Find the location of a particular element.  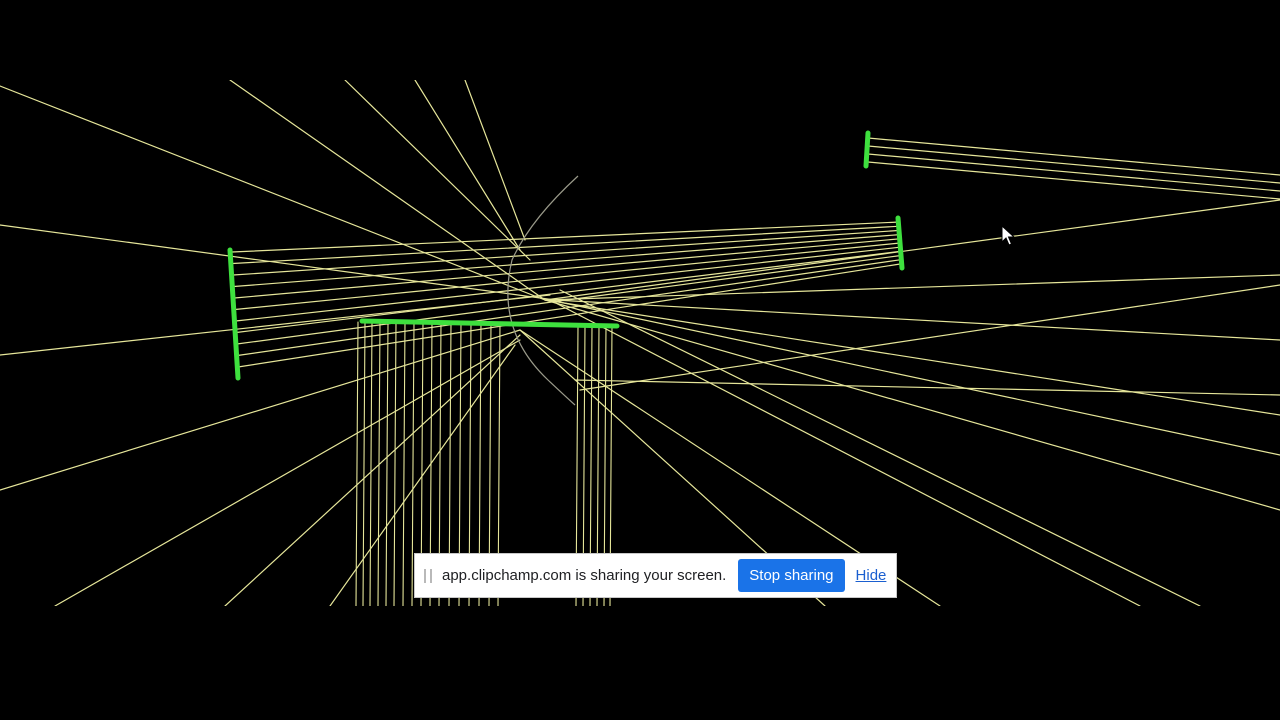

stop-sharing-button: Stop sharing is located at coordinates (791, 575).